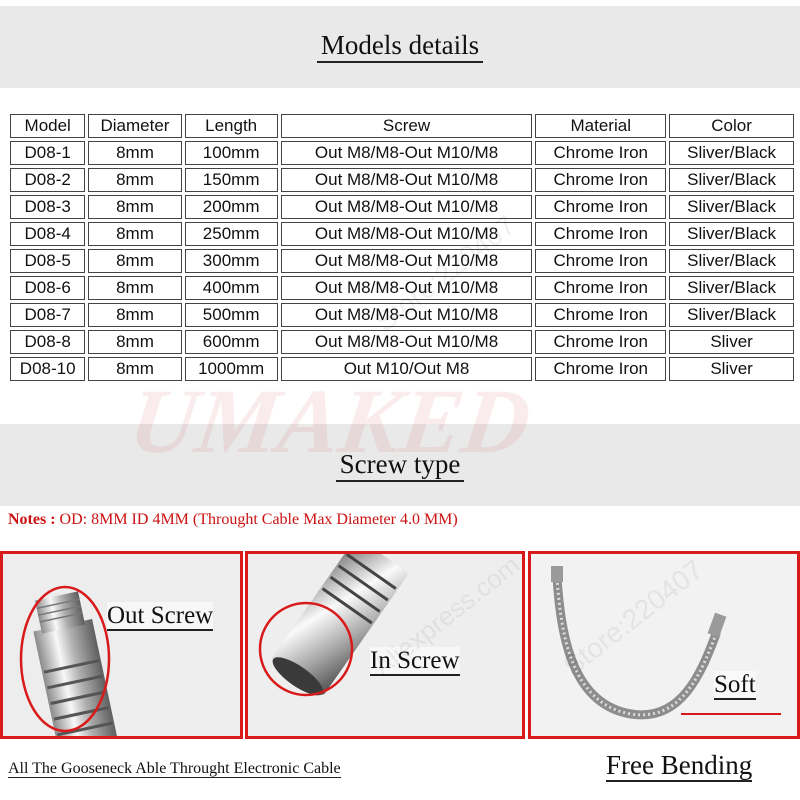 This screenshot has width=800, height=800. What do you see at coordinates (48, 153) in the screenshot?
I see `cell-model: D08-1` at bounding box center [48, 153].